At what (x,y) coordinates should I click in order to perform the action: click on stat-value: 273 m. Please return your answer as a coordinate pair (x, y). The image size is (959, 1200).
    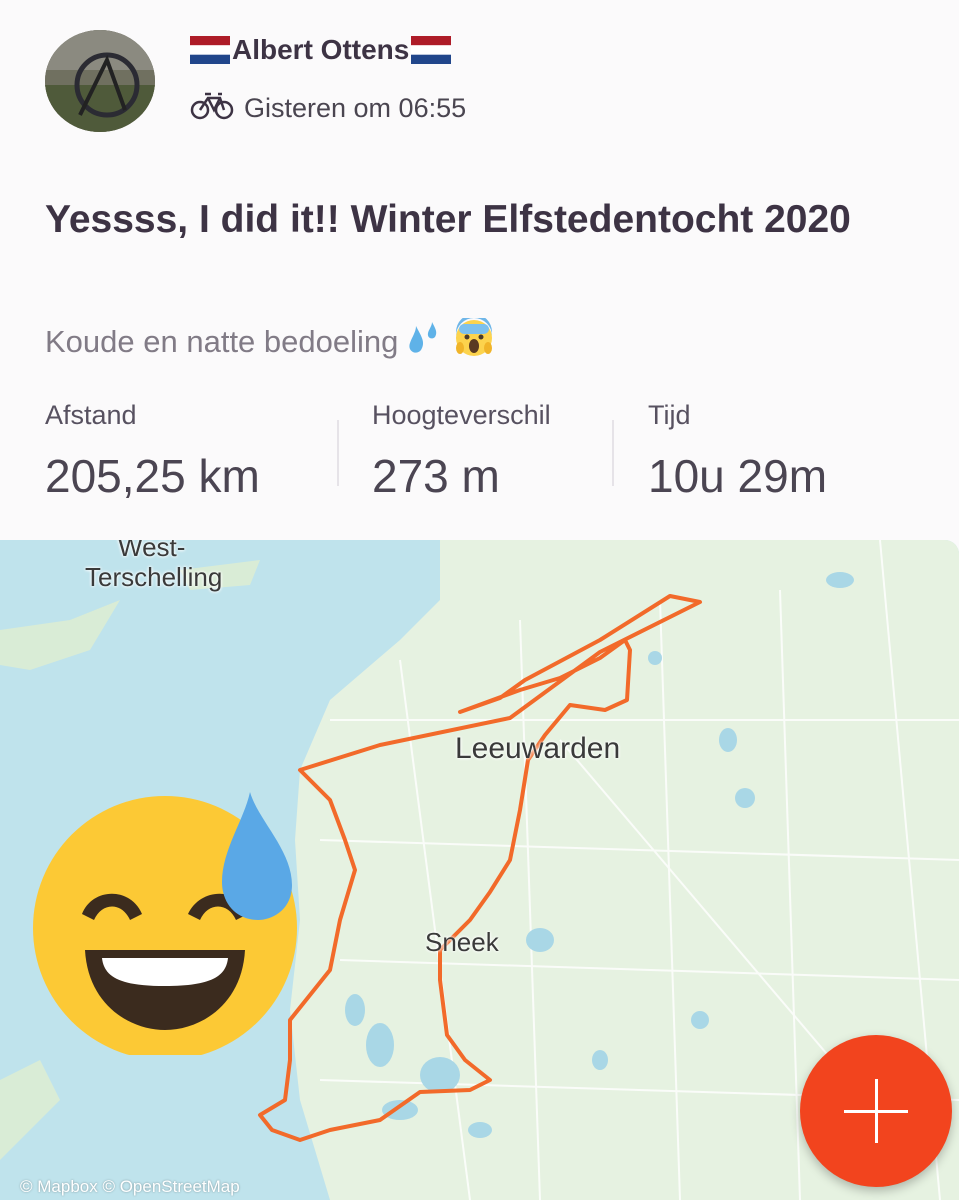
    Looking at the image, I should click on (436, 476).